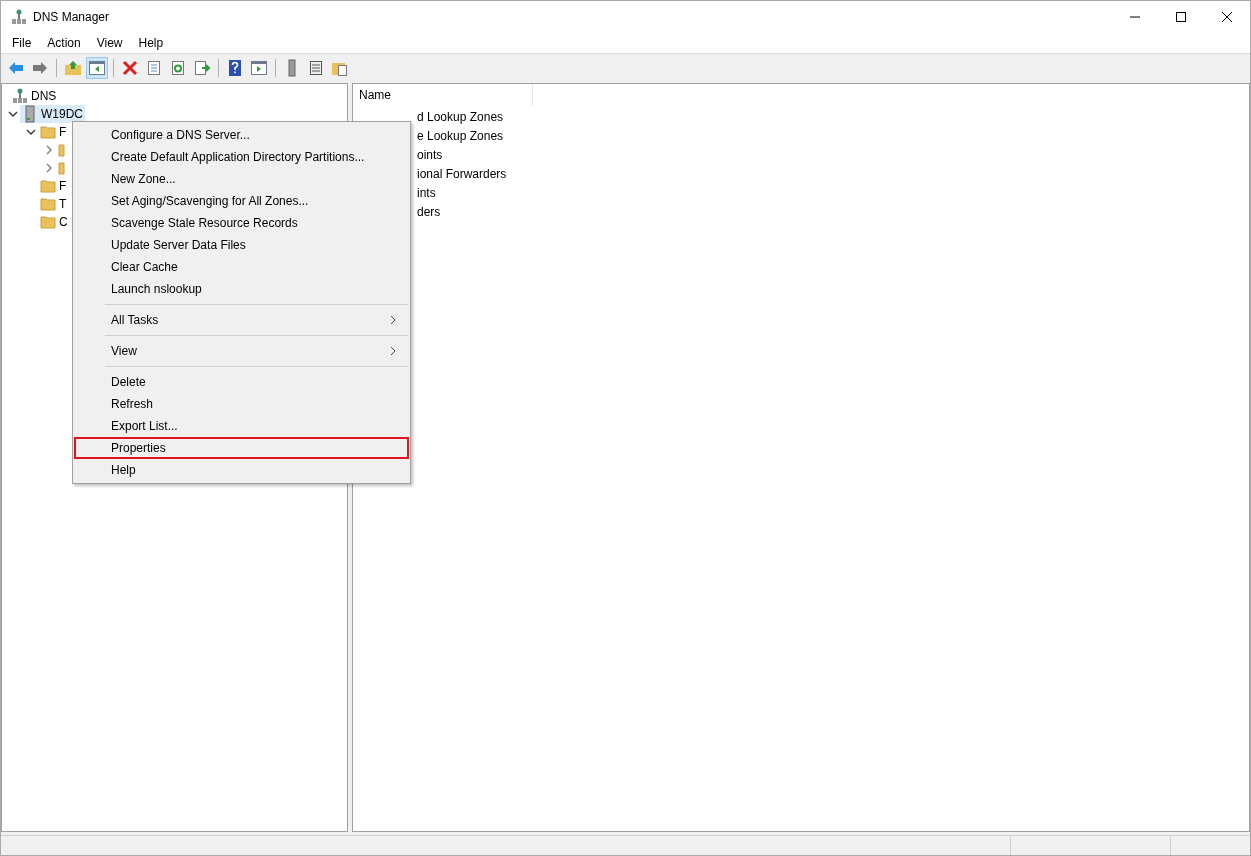 This screenshot has width=1251, height=856. I want to click on context-menu-item: Scavenge Stale Resource Records, so click(241, 223).